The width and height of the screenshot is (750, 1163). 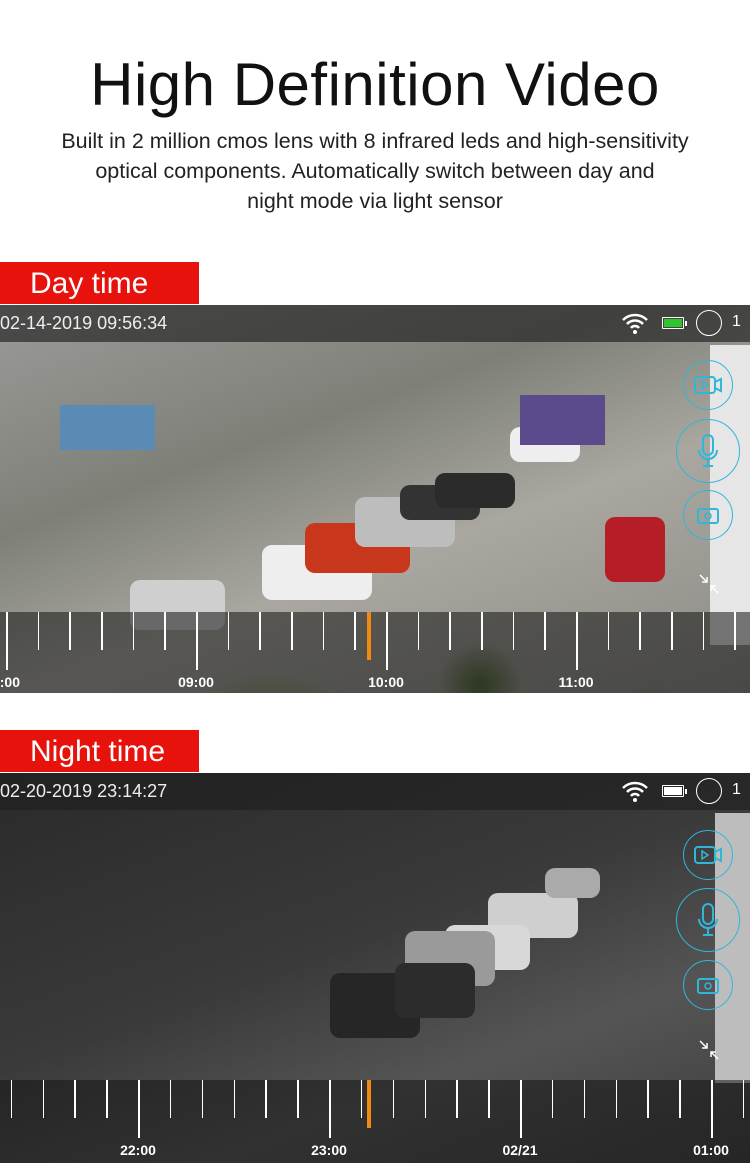 I want to click on timestamp: 02-20-2019 23:14:27, so click(x=84, y=791).